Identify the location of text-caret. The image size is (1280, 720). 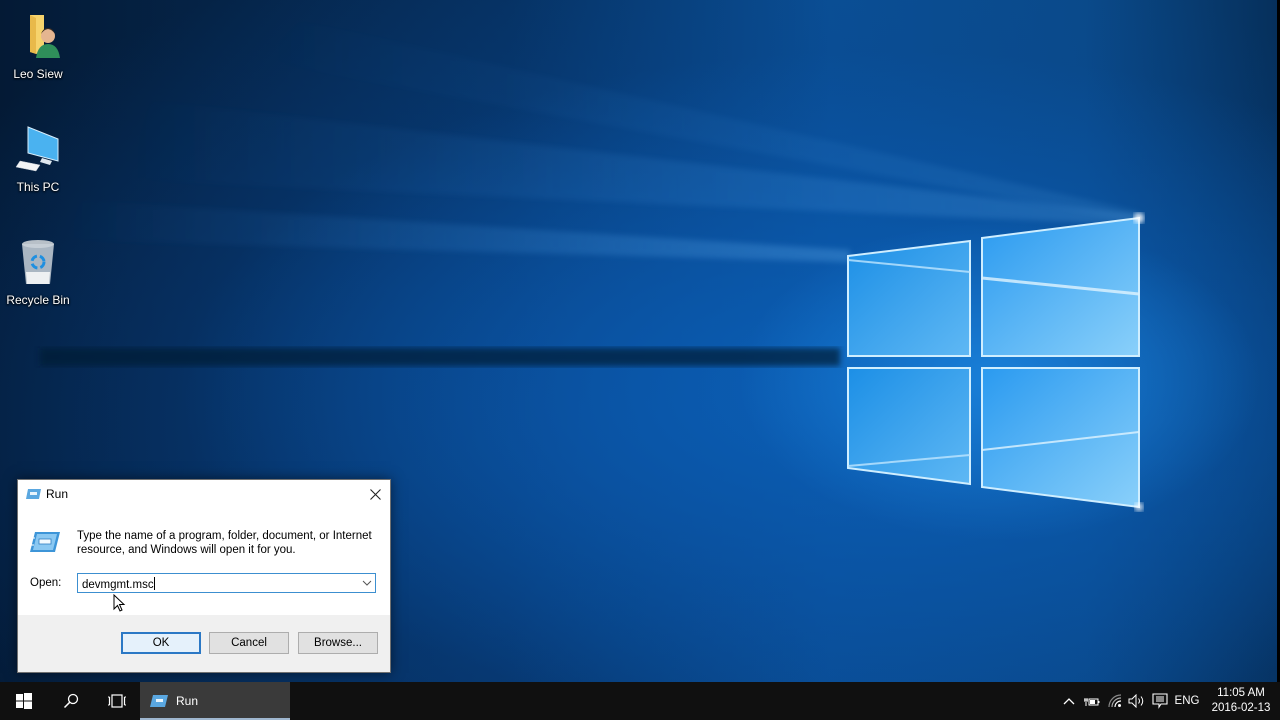
(154, 583).